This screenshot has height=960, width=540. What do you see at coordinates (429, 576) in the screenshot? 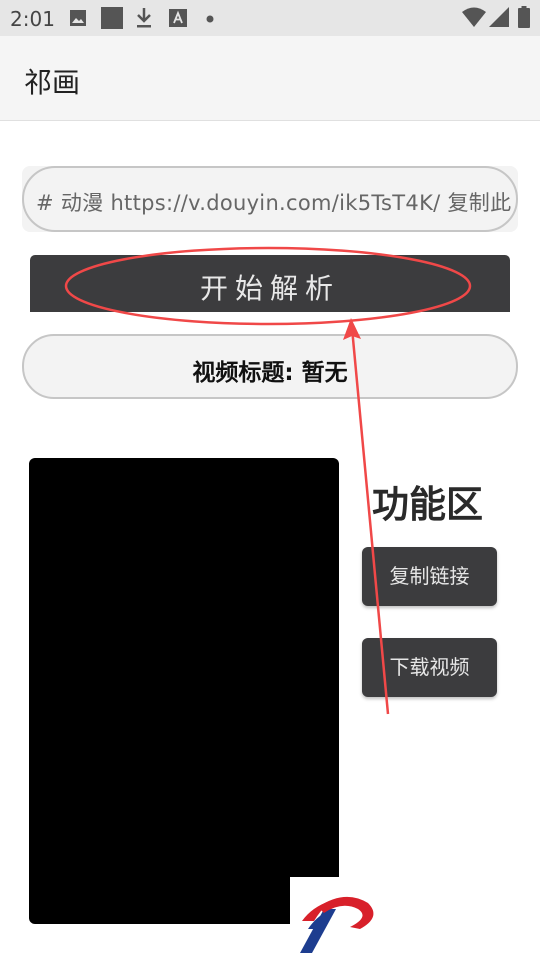
I see `copy-link-button: 复制链接` at bounding box center [429, 576].